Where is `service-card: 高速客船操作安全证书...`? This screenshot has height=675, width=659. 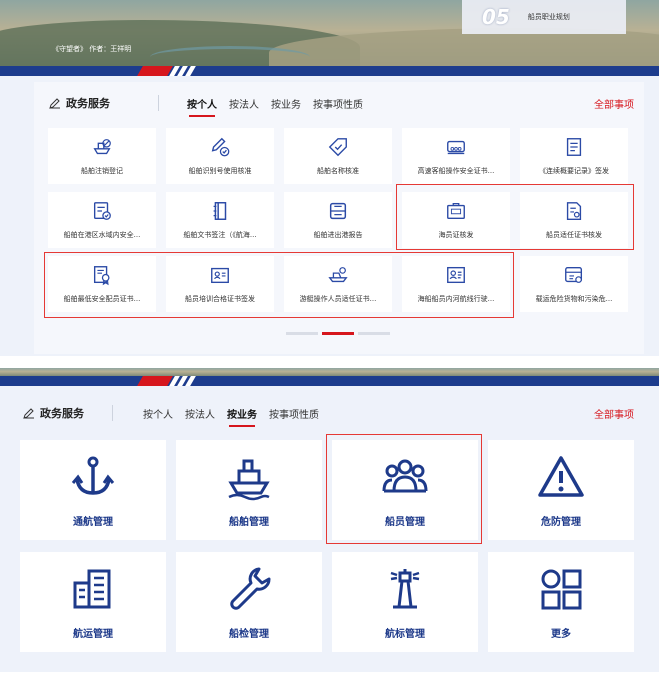 service-card: 高速客船操作安全证书... is located at coordinates (456, 156).